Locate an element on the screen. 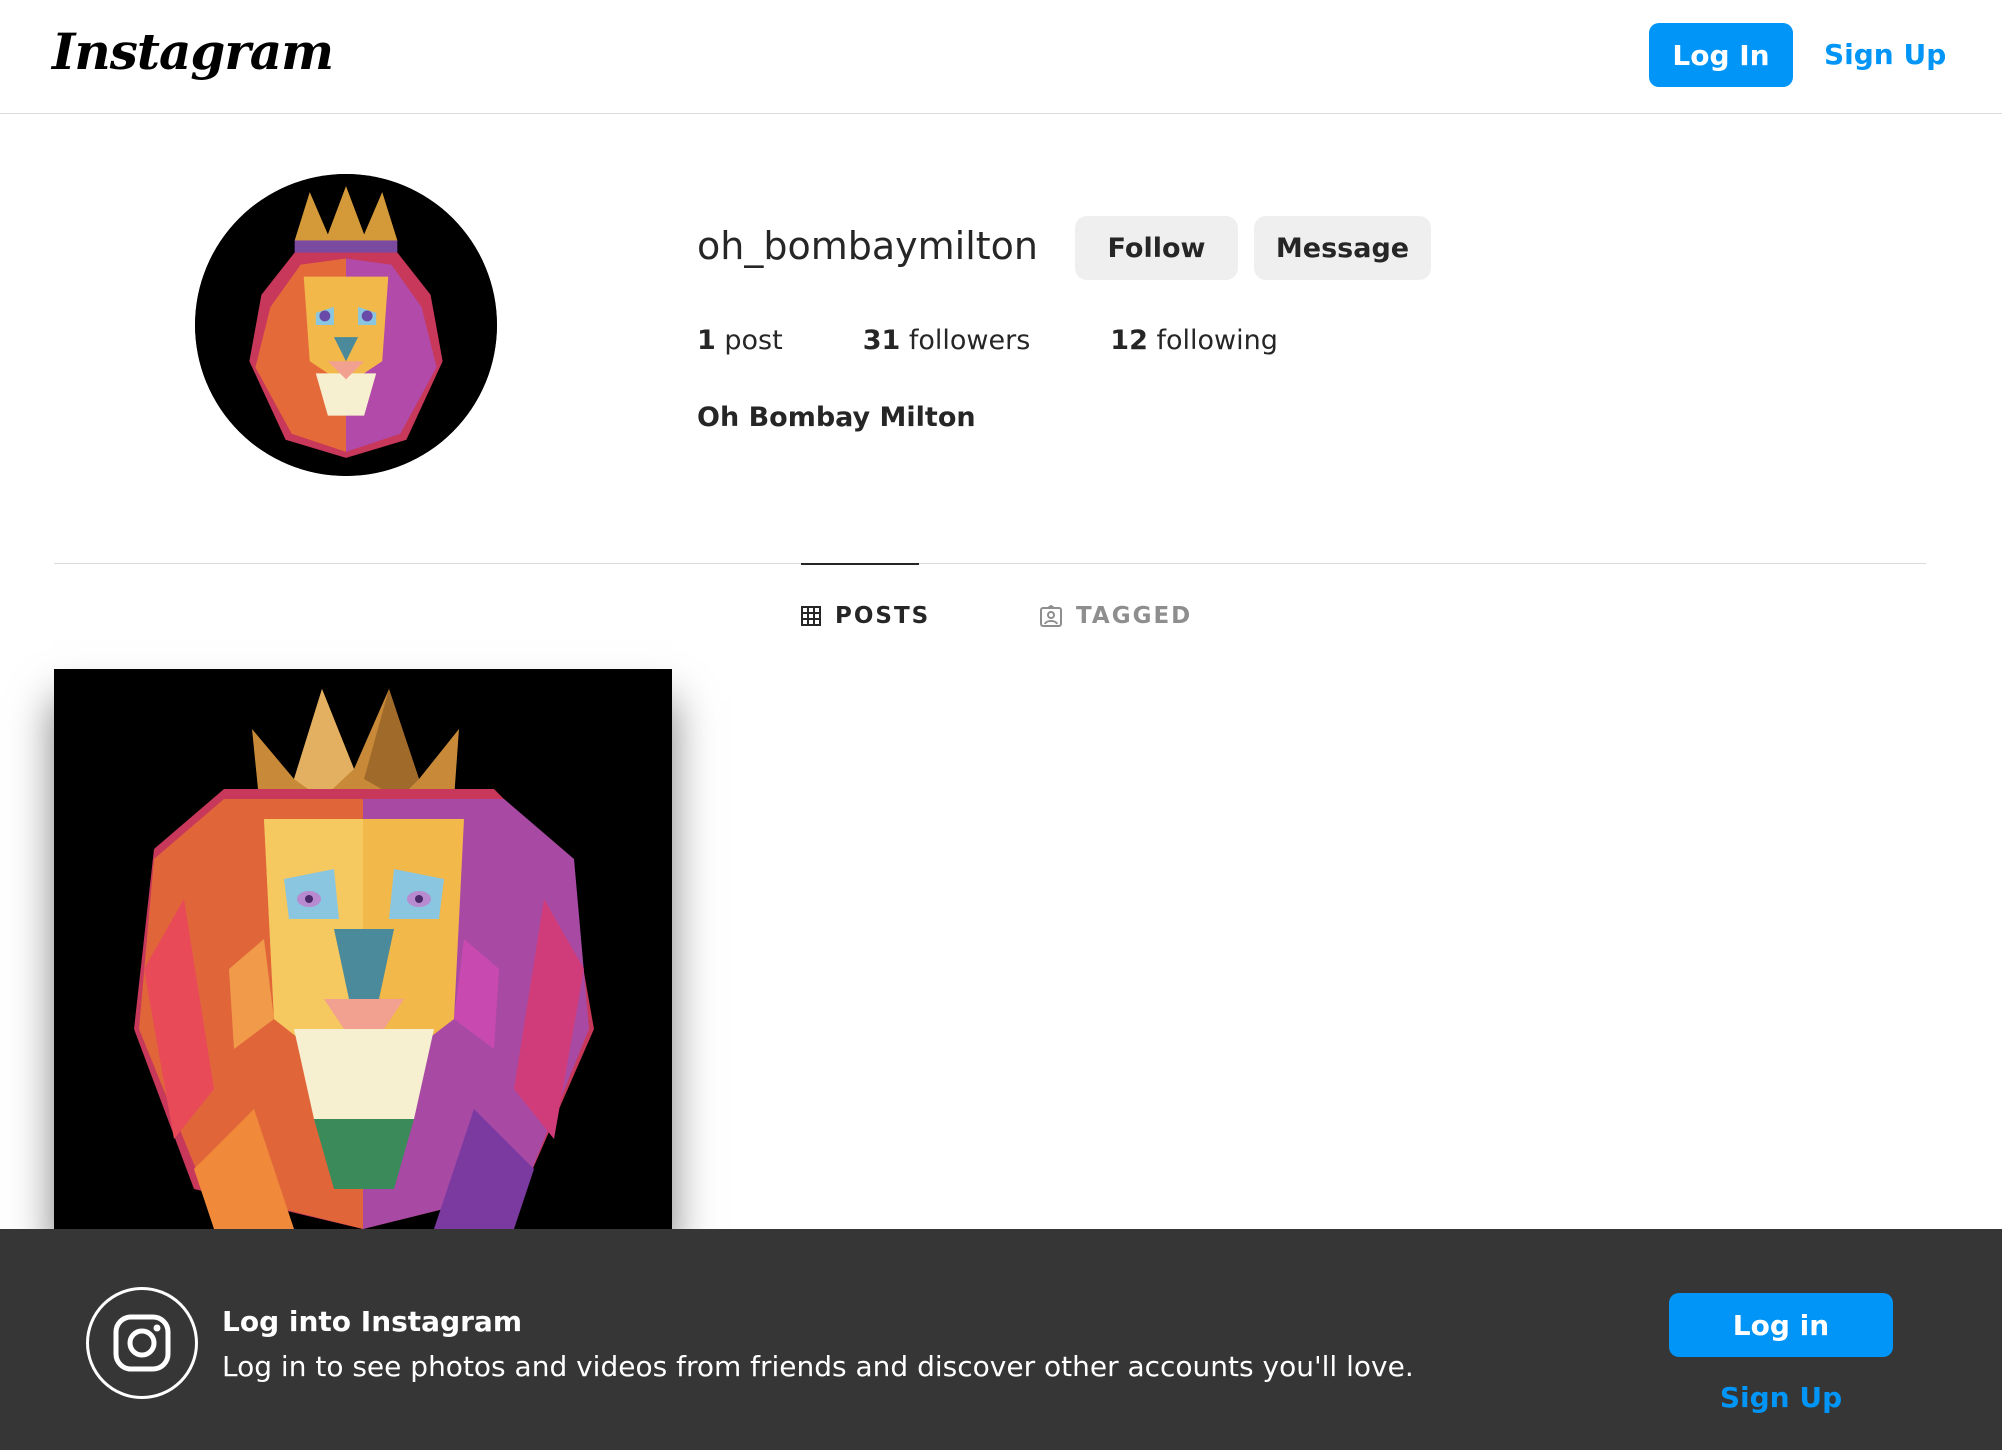 The height and width of the screenshot is (1450, 2002). instagram-glyph is located at coordinates (142, 1343).